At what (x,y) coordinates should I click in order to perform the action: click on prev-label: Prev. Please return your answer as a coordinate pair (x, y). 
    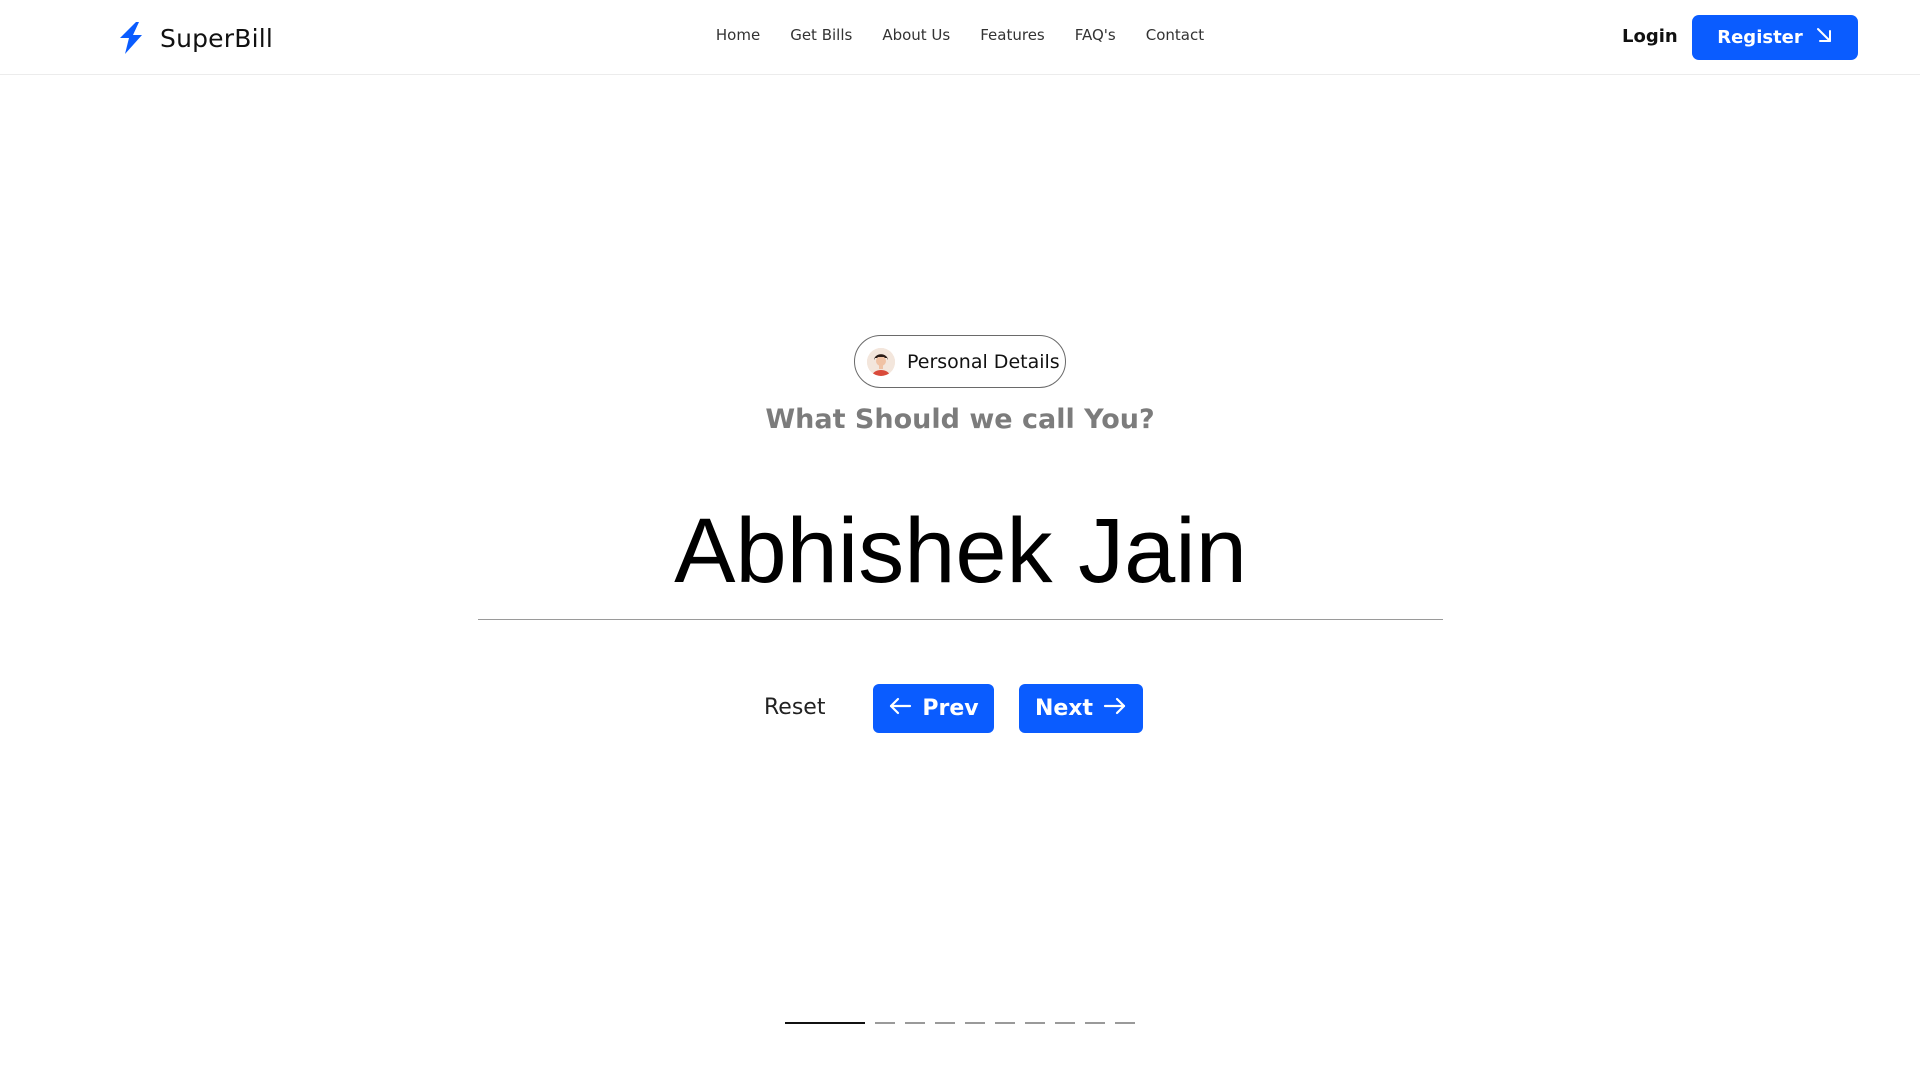
    Looking at the image, I should click on (950, 708).